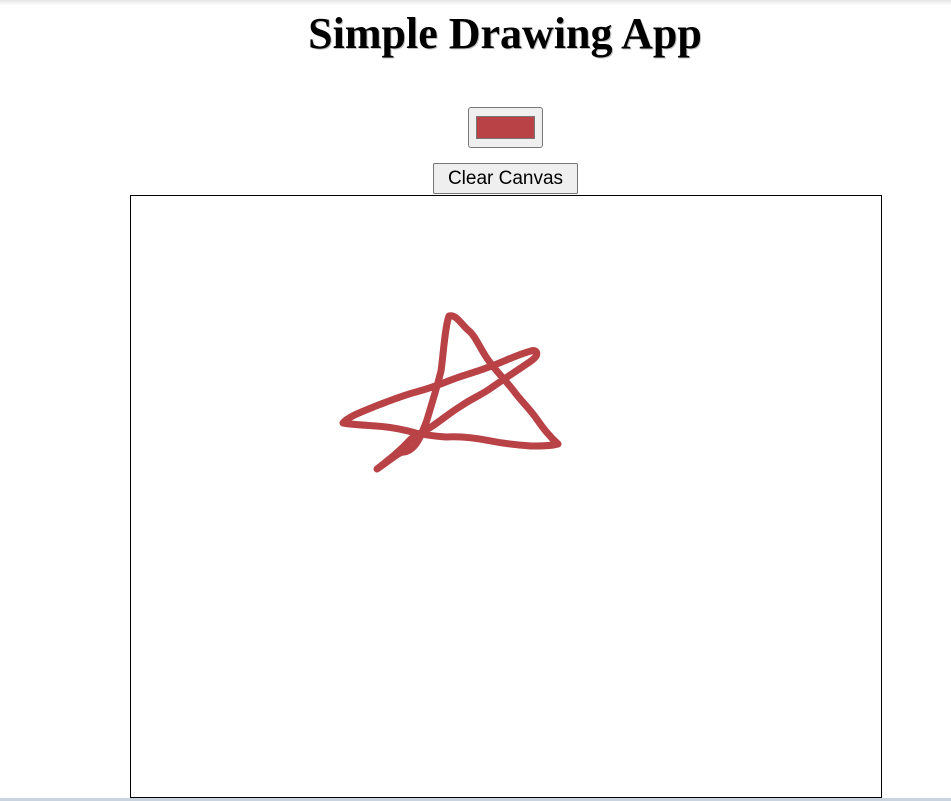 The height and width of the screenshot is (801, 951). I want to click on clear-canvas-button: Clear Canvas, so click(505, 178).